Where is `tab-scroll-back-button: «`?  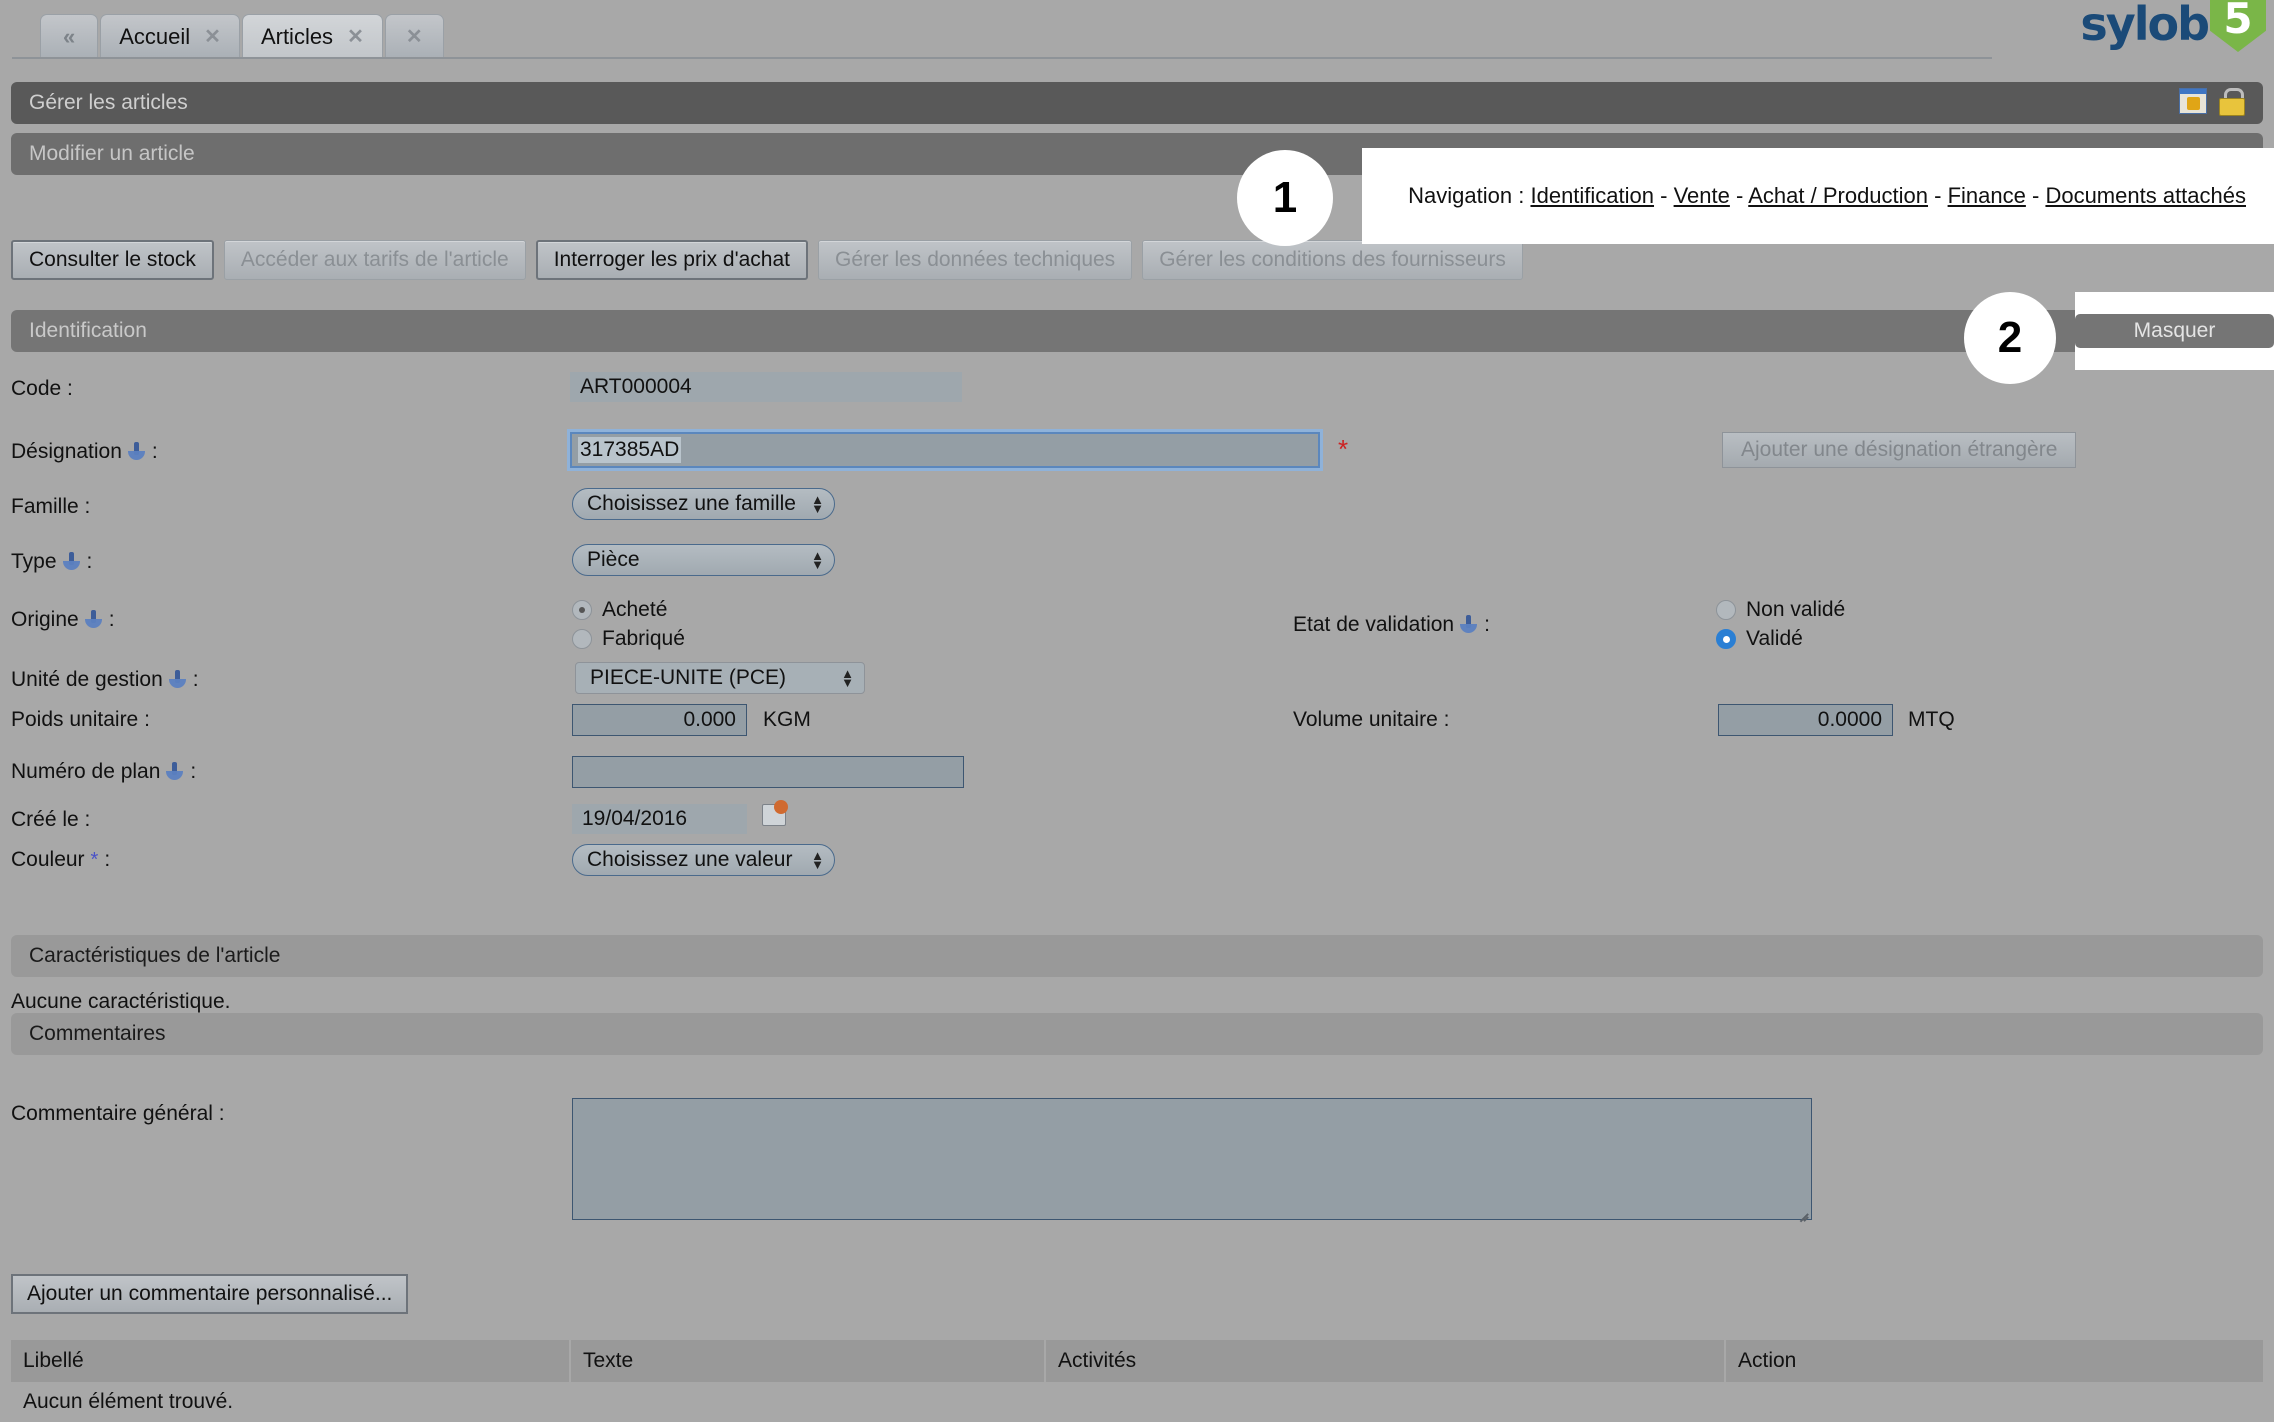 tab-scroll-back-button: « is located at coordinates (69, 36).